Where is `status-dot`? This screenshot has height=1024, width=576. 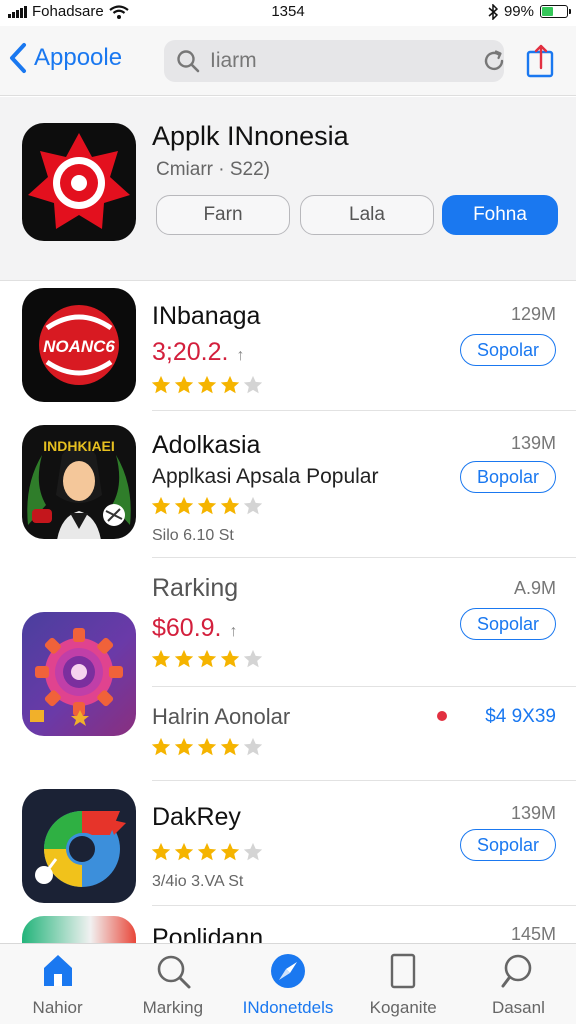
status-dot is located at coordinates (442, 716).